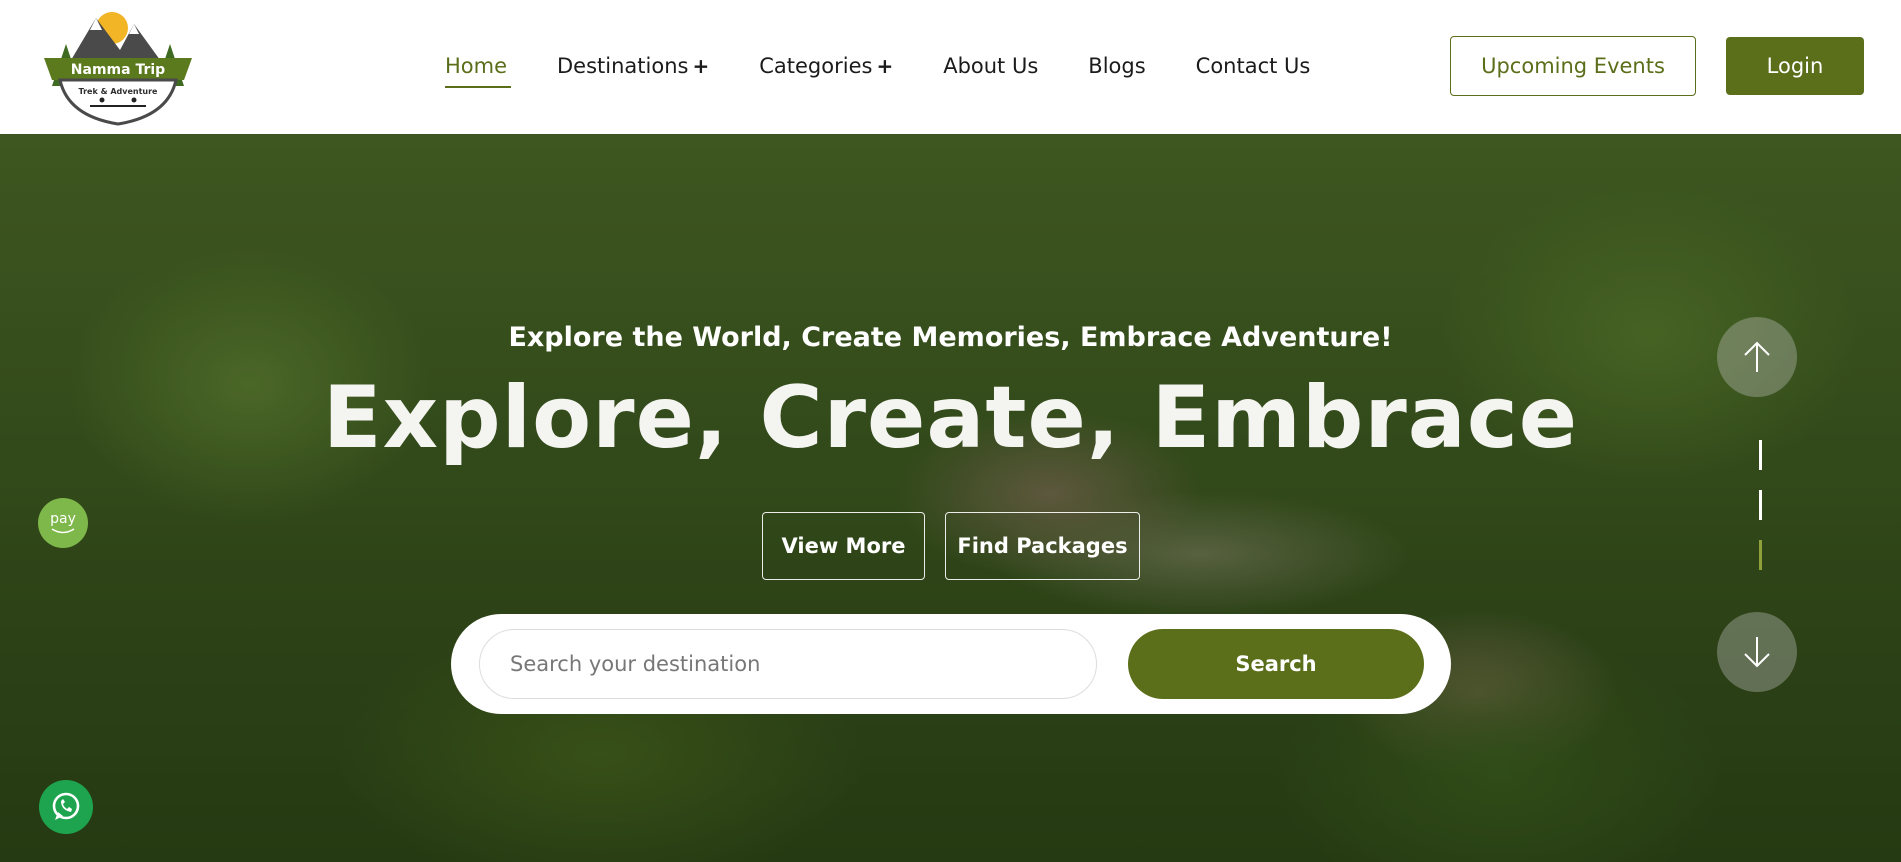 Image resolution: width=1901 pixels, height=862 pixels. What do you see at coordinates (118, 70) in the screenshot?
I see `logo-brand-text: Namma Trip` at bounding box center [118, 70].